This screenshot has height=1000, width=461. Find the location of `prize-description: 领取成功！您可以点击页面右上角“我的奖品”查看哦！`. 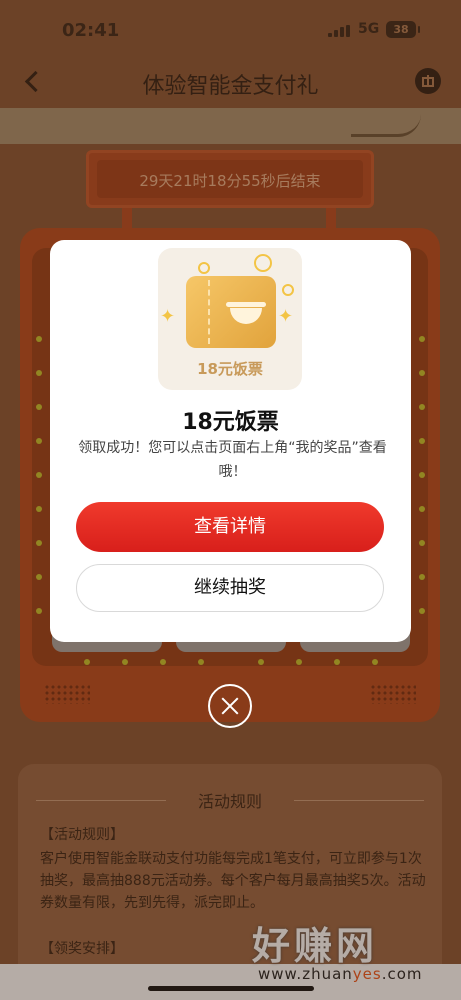

prize-description: 领取成功！您可以点击页面右上角“我的奖品”查看哦！ is located at coordinates (232, 460).